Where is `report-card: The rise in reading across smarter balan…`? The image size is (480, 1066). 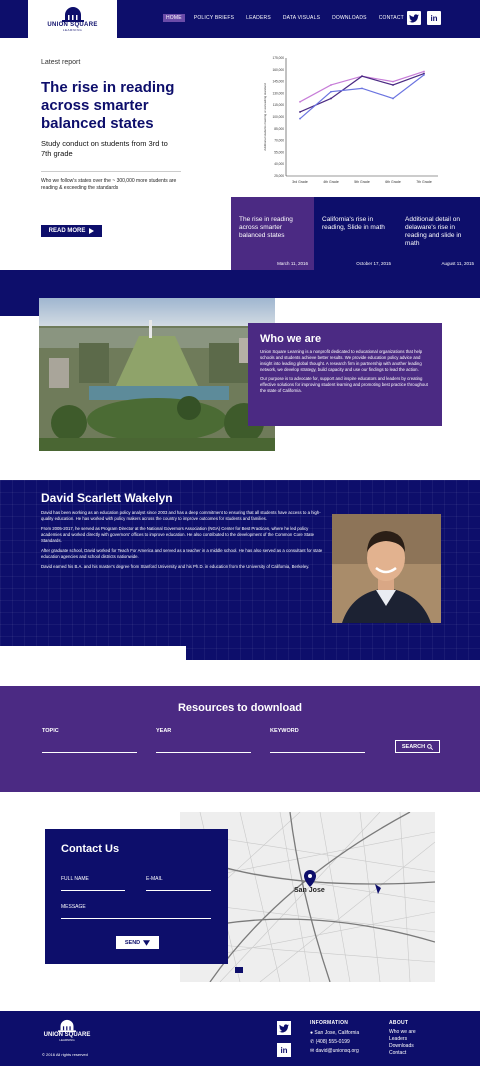
report-card: The rise in reading across smarter balan… is located at coordinates (272, 233).